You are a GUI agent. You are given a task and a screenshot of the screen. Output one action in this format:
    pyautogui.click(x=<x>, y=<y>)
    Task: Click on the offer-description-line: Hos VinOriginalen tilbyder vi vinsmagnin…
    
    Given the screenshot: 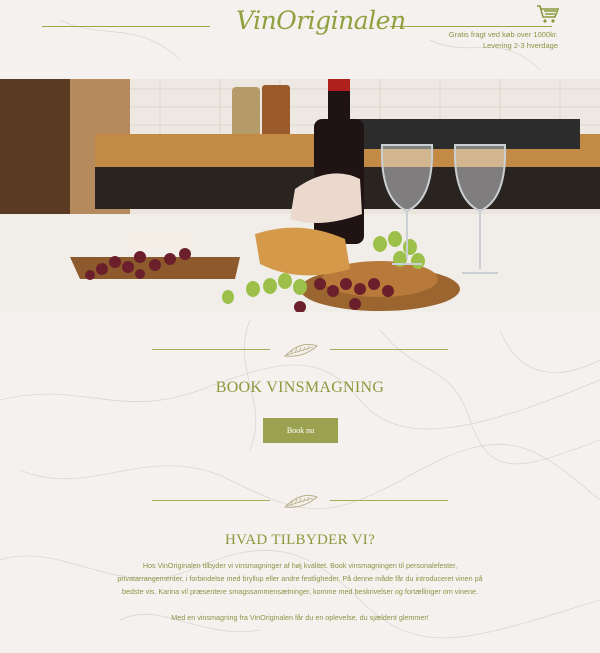 What is the action you would take?
    pyautogui.click(x=300, y=565)
    